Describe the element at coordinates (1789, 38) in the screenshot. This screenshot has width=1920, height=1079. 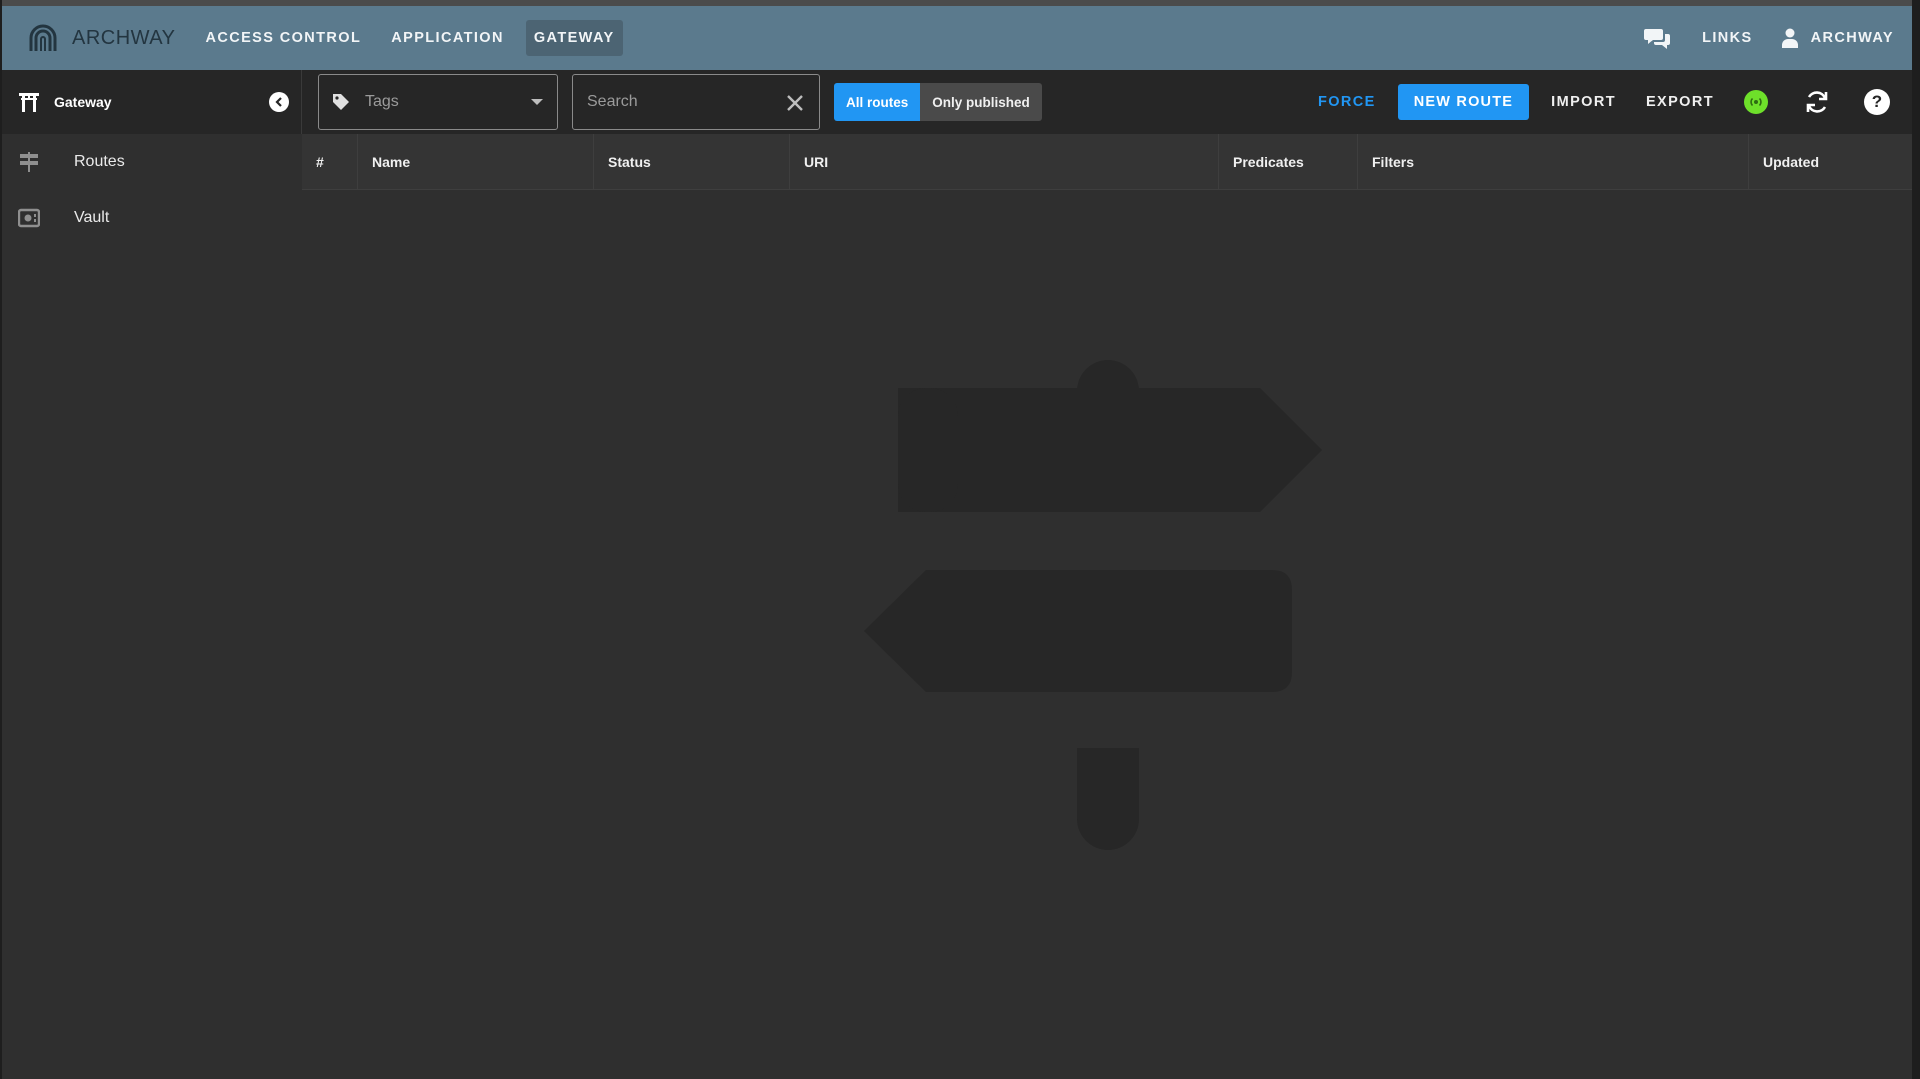
I see `user-icon` at that location.